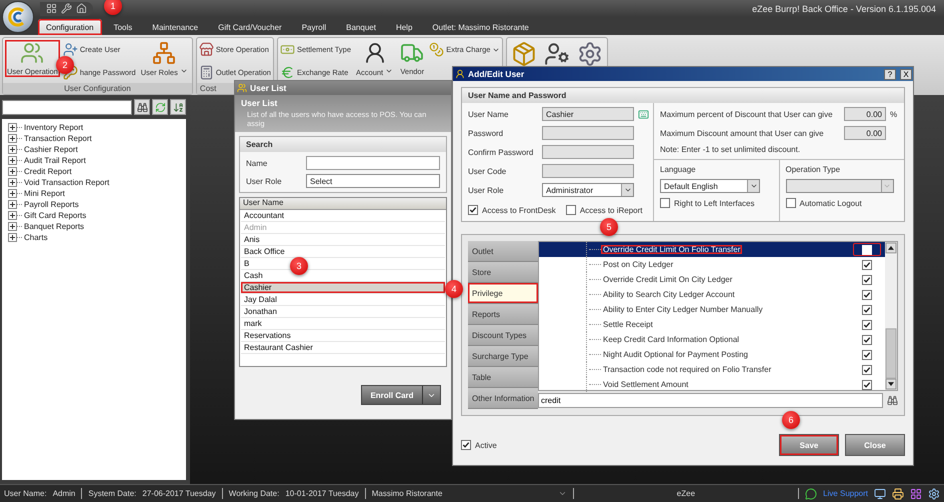 The height and width of the screenshot is (502, 944). What do you see at coordinates (343, 324) in the screenshot?
I see `table-row: mark` at bounding box center [343, 324].